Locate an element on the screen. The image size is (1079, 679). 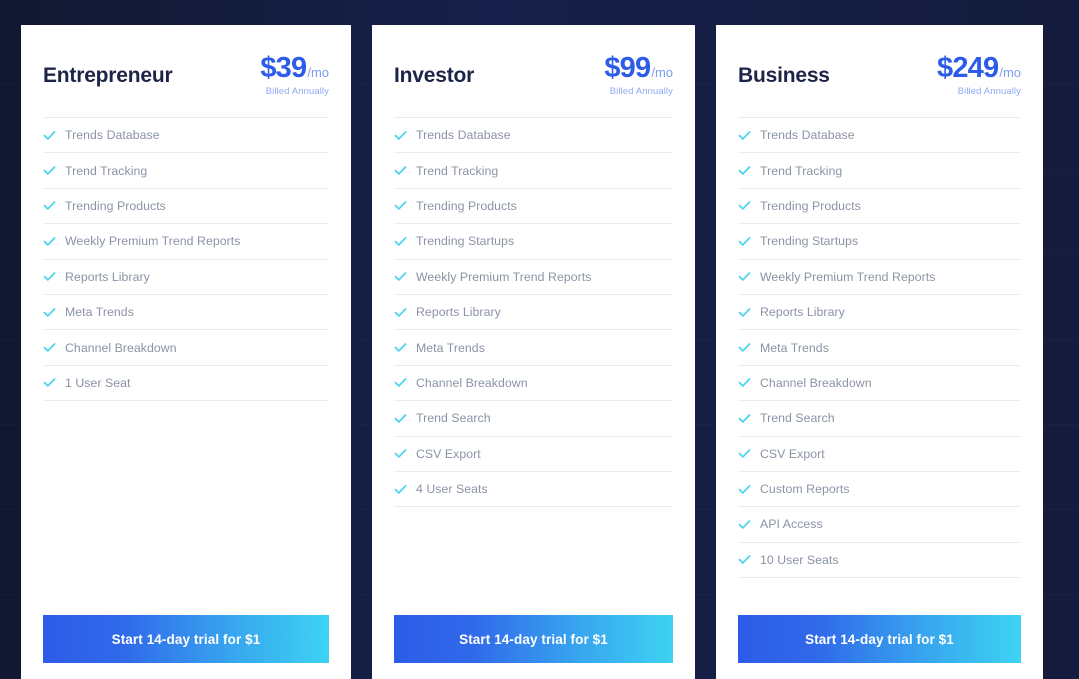
plan-name: Entrepreneur is located at coordinates (108, 75).